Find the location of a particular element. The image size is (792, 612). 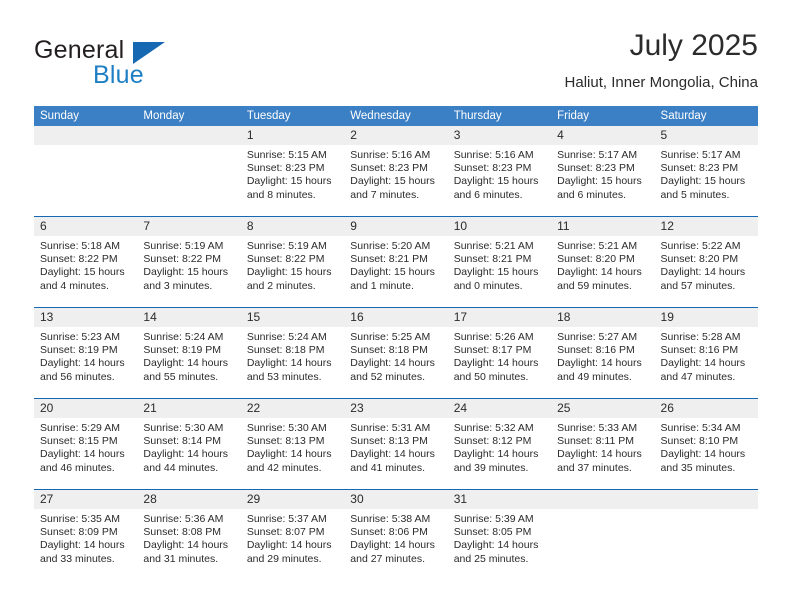

day-number: 9 is located at coordinates (395, 226).